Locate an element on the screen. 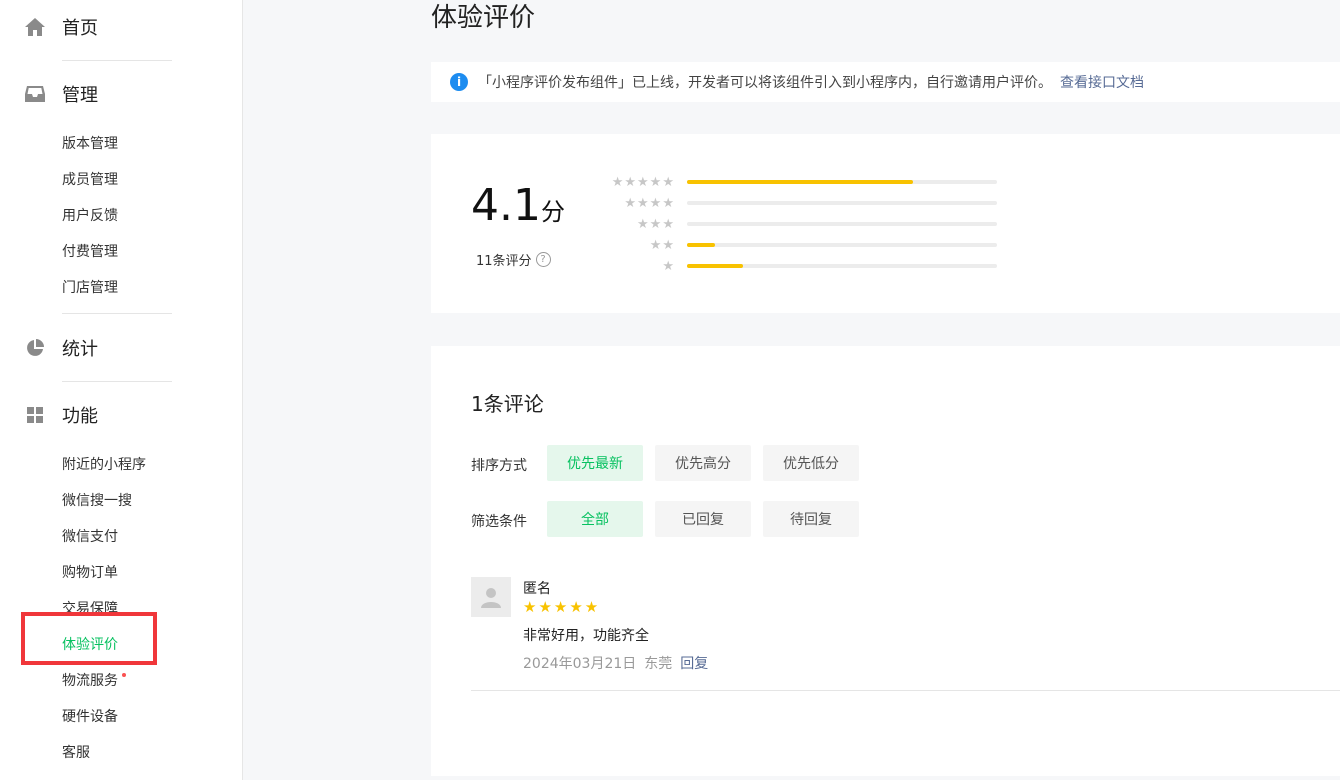  comments-title: 1条评论 is located at coordinates (507, 404).